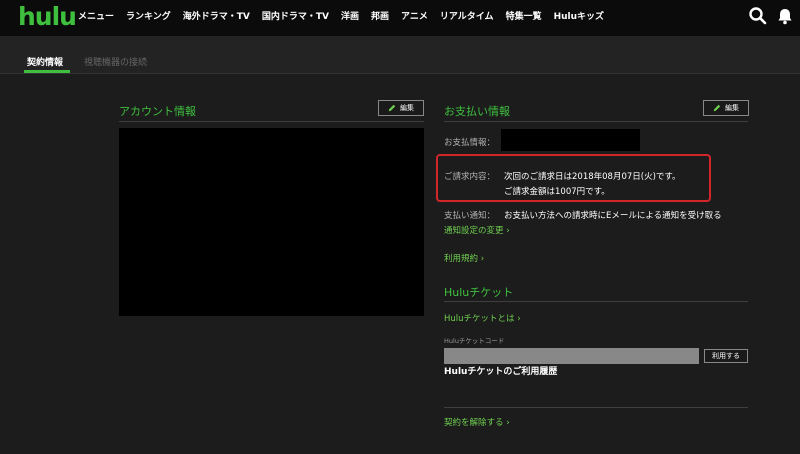 The height and width of the screenshot is (454, 800). What do you see at coordinates (524, 15) in the screenshot?
I see `nav-item-features: 特集一覧` at bounding box center [524, 15].